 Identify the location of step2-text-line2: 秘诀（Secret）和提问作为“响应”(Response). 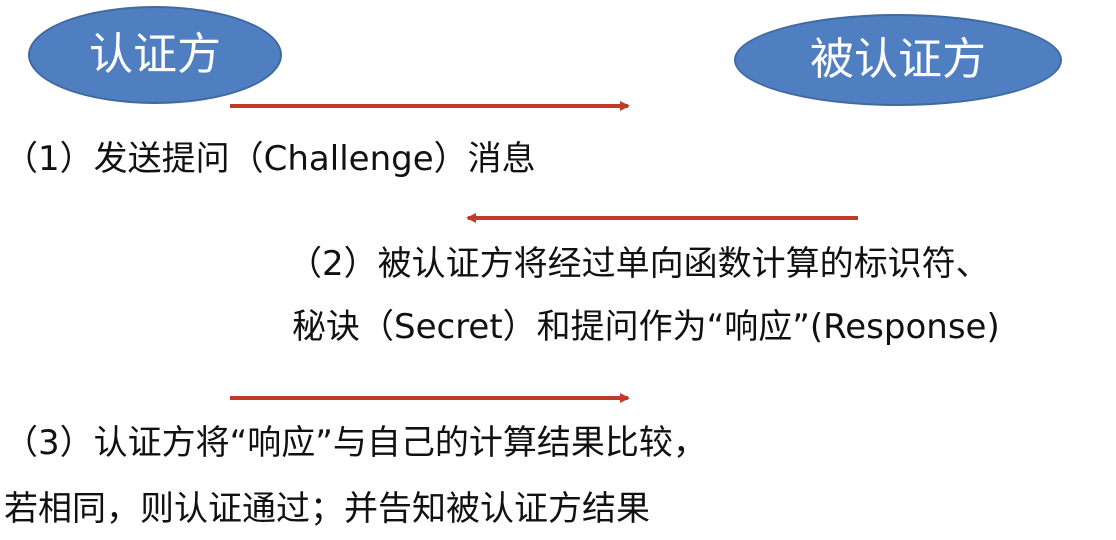
(646, 327).